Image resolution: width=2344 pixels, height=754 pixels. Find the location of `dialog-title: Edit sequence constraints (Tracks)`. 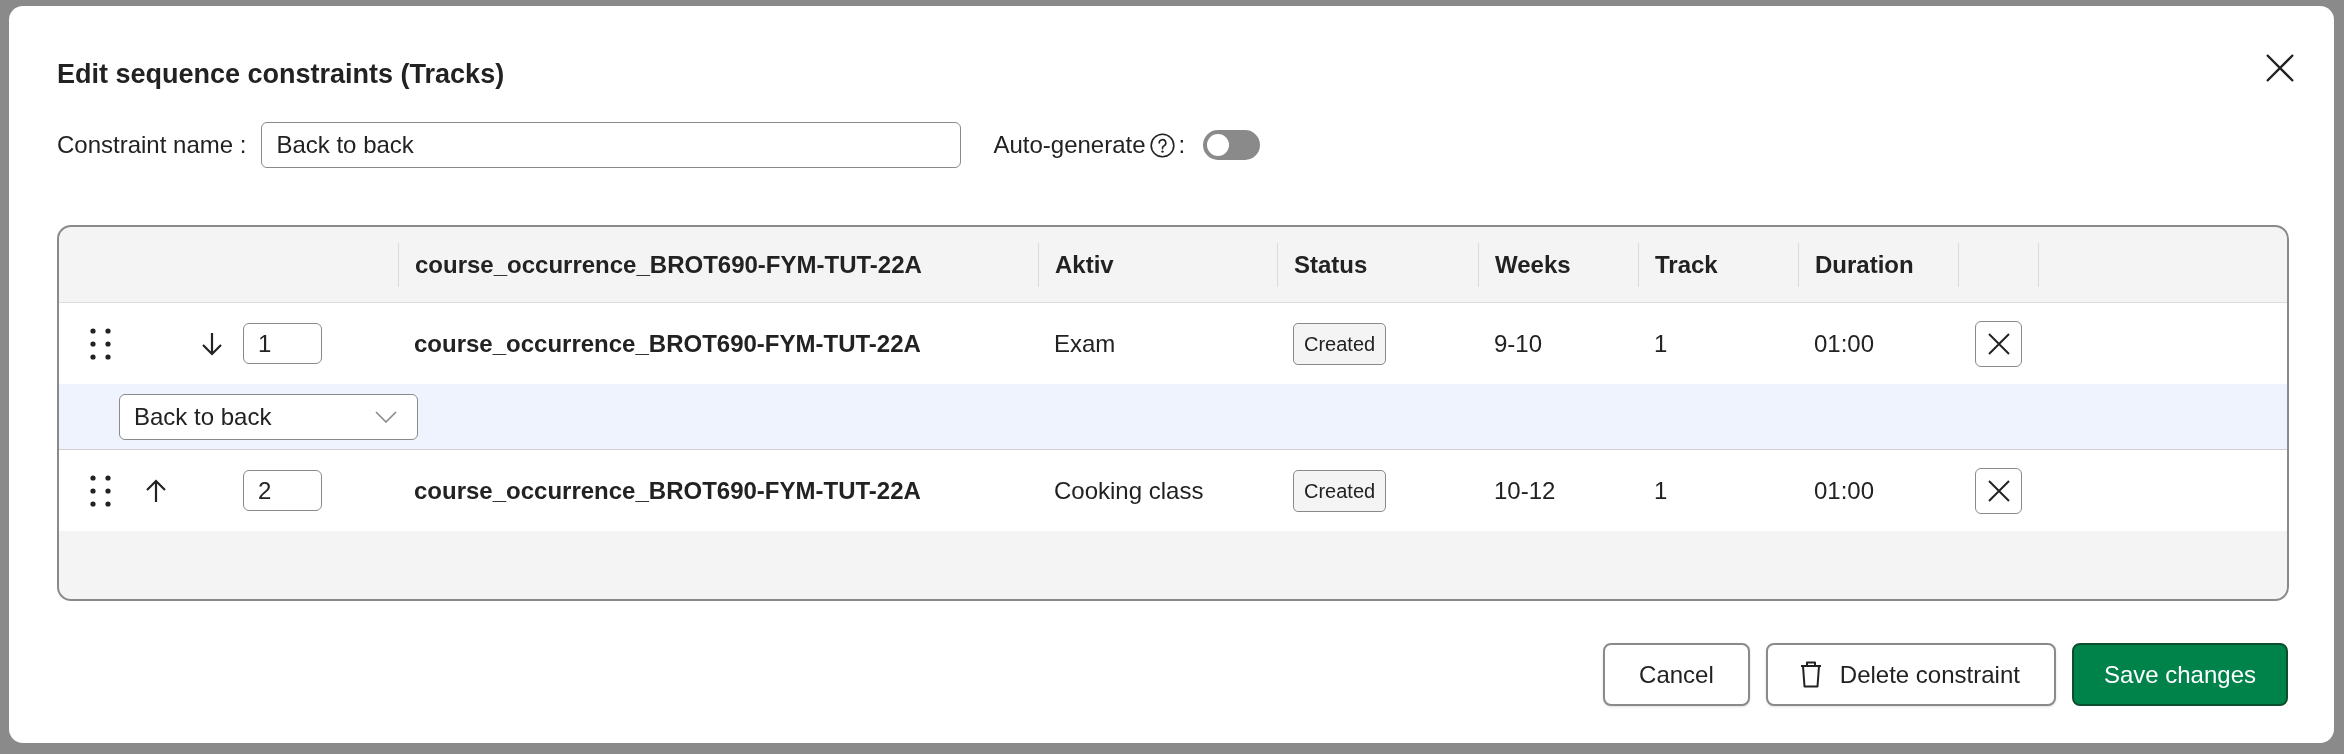

dialog-title: Edit sequence constraints (Tracks) is located at coordinates (281, 74).